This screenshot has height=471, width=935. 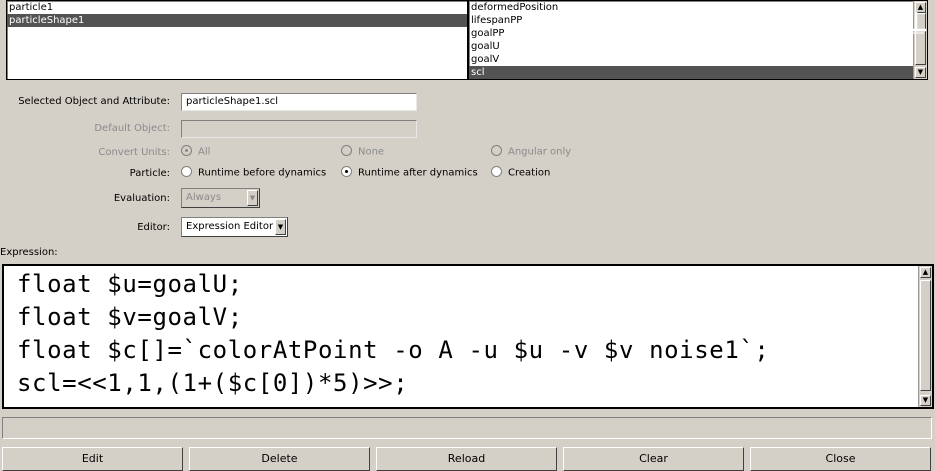 I want to click on convert-units-angular-label: Angular only, so click(x=540, y=152).